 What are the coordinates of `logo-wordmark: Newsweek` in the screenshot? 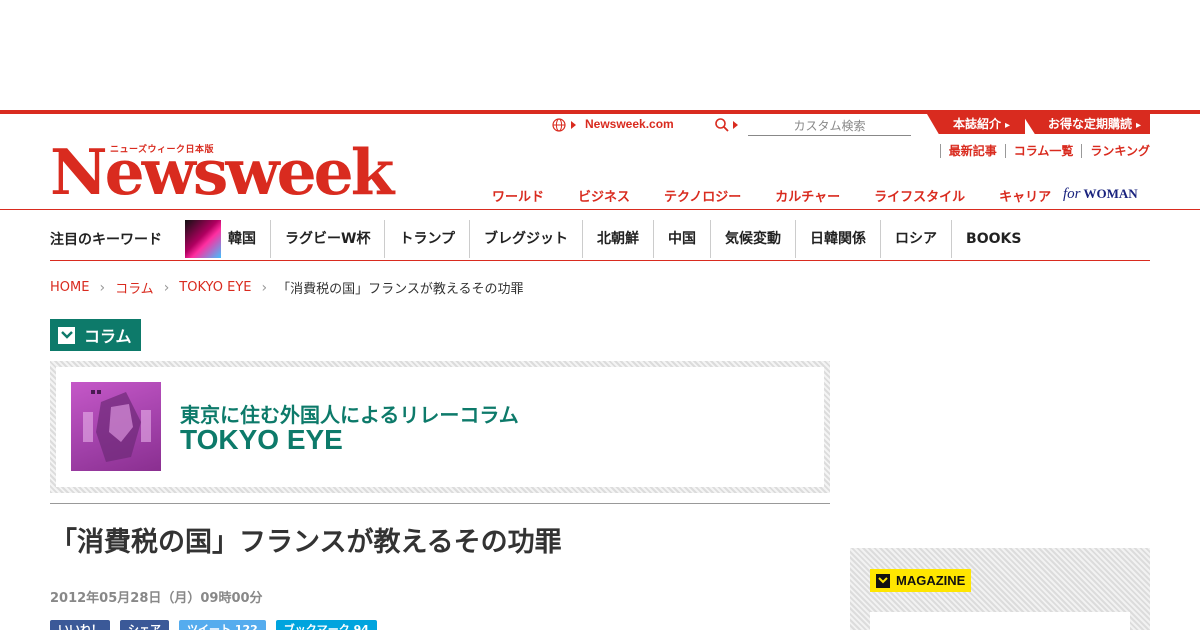 It's located at (222, 172).